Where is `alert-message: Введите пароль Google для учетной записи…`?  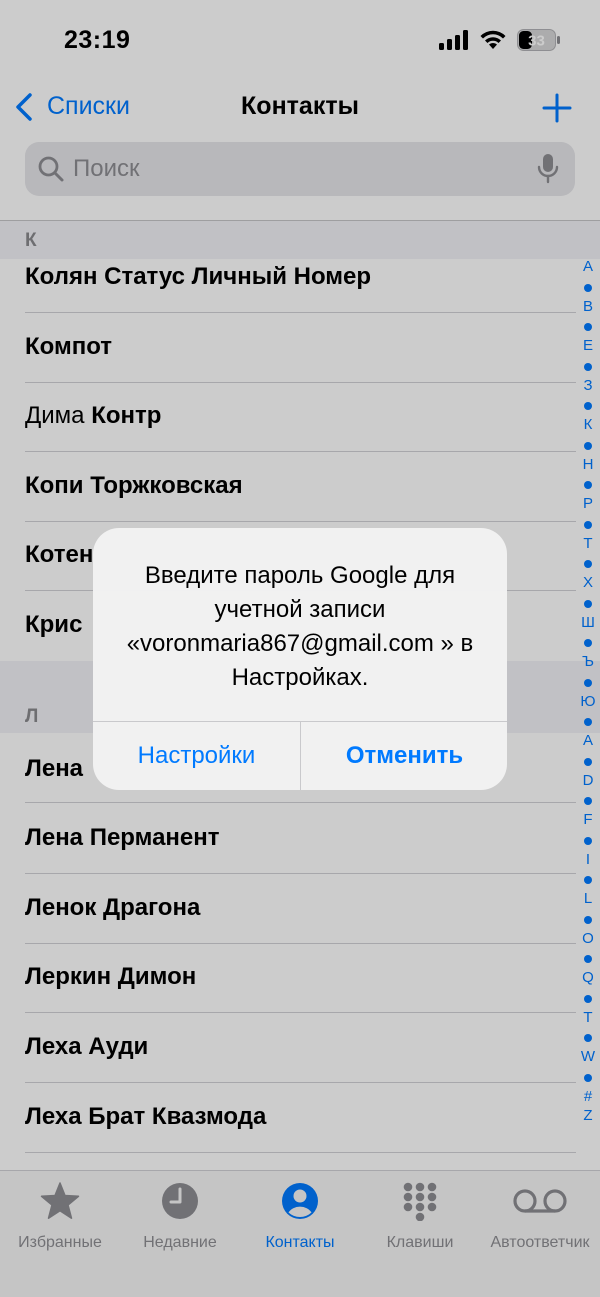
alert-message: Введите пароль Google для учетной записи… is located at coordinates (300, 626).